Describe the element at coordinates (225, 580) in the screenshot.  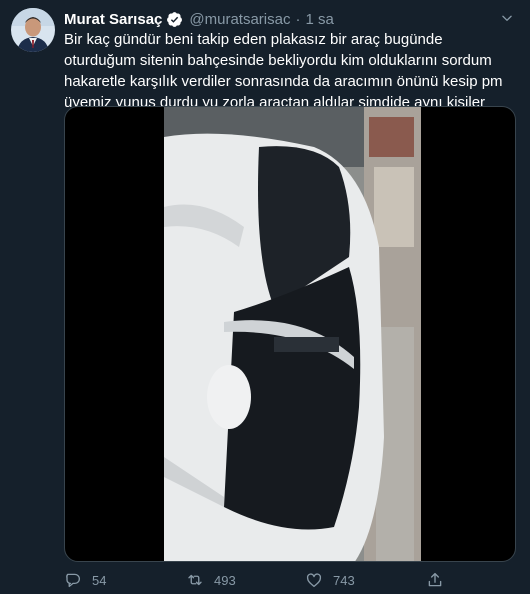
I see `retweet-count: 493` at that location.